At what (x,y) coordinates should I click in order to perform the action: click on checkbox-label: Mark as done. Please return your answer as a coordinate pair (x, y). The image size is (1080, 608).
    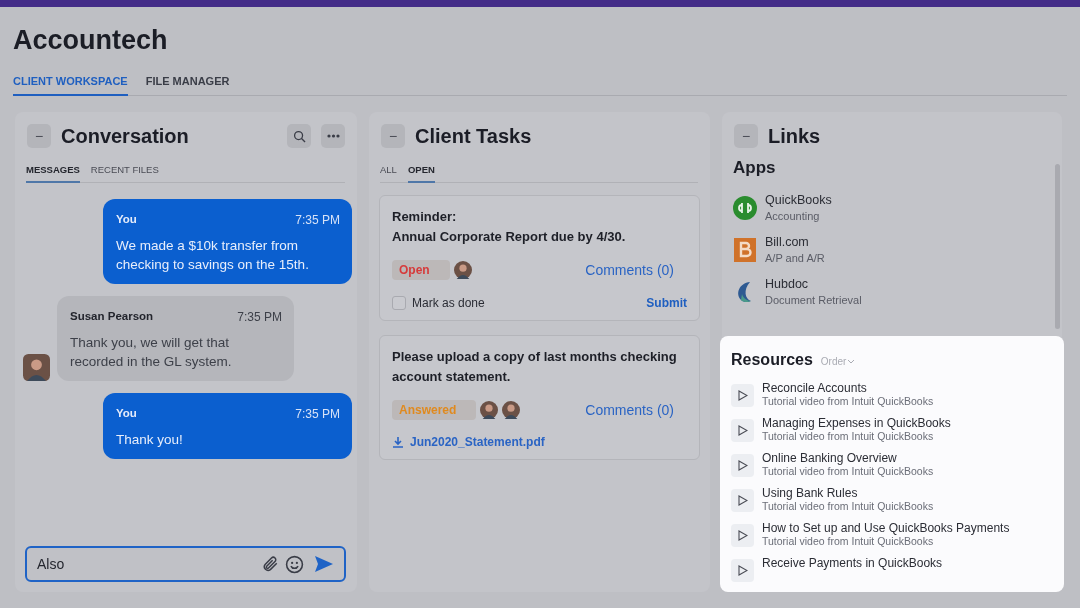
    Looking at the image, I should click on (448, 303).